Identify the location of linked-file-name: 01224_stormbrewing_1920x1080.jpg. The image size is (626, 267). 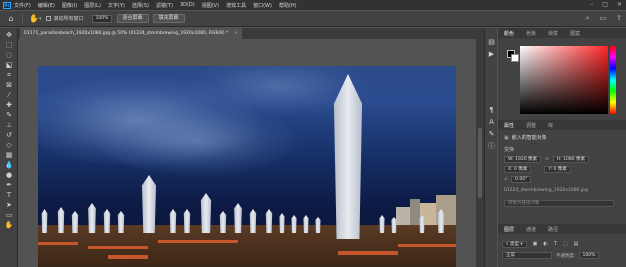
(546, 190).